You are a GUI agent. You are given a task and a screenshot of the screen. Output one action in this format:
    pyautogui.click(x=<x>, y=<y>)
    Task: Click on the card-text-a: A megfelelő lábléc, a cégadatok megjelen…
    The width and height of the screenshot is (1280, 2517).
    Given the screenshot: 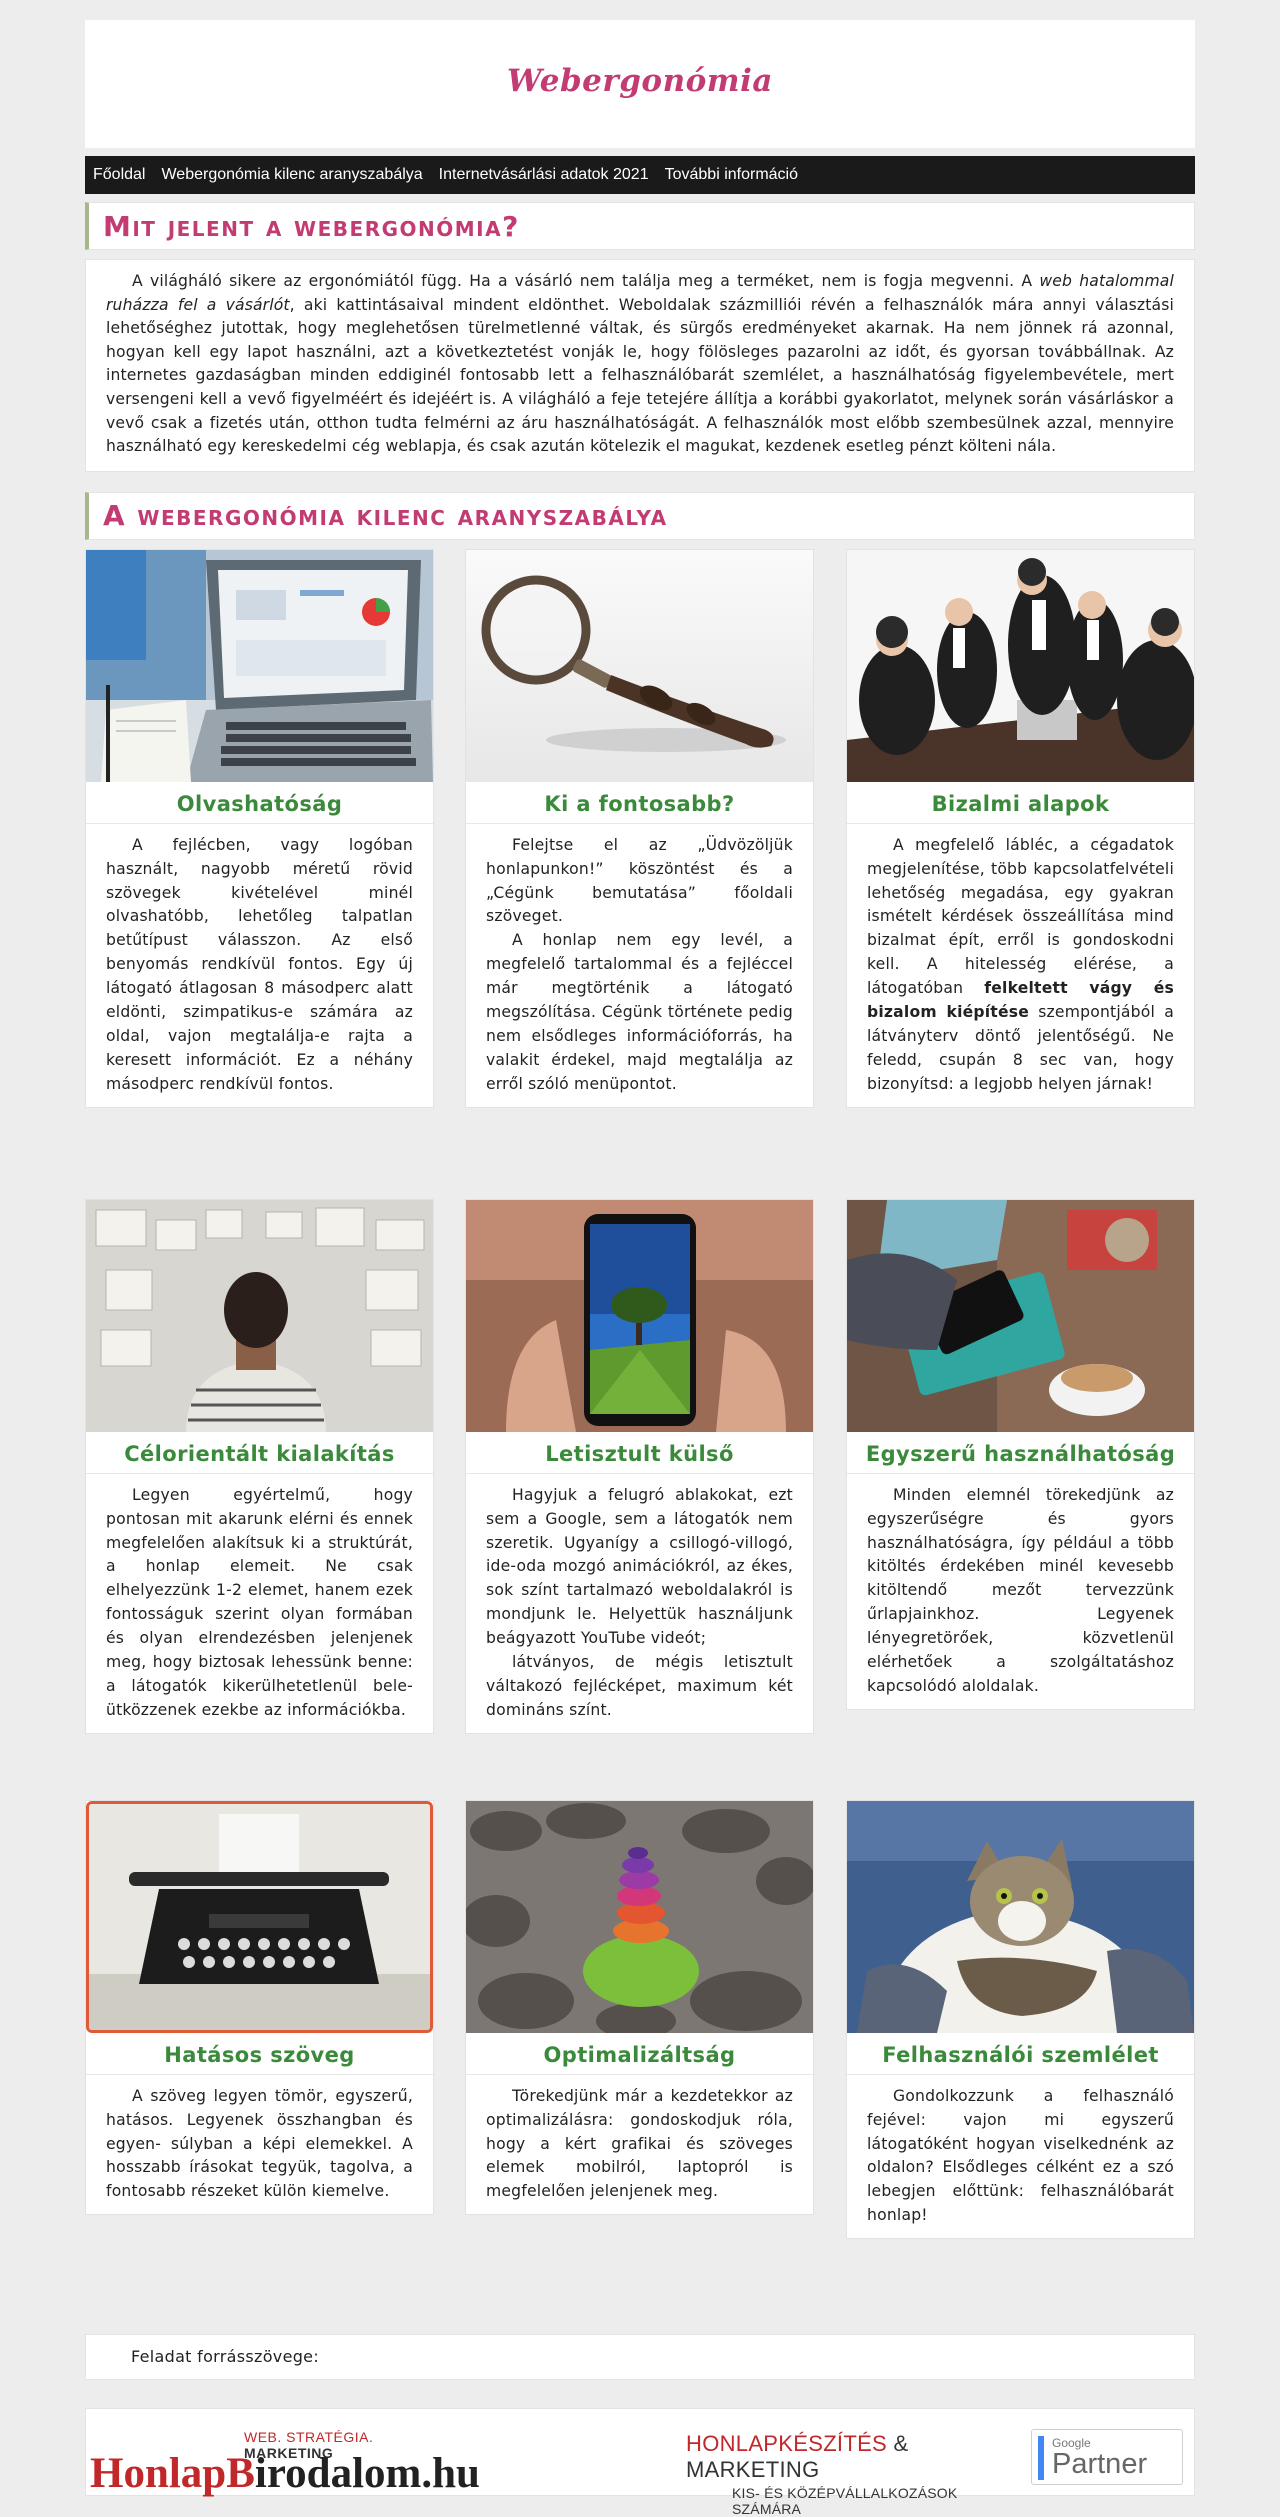 What is the action you would take?
    pyautogui.click(x=1020, y=916)
    